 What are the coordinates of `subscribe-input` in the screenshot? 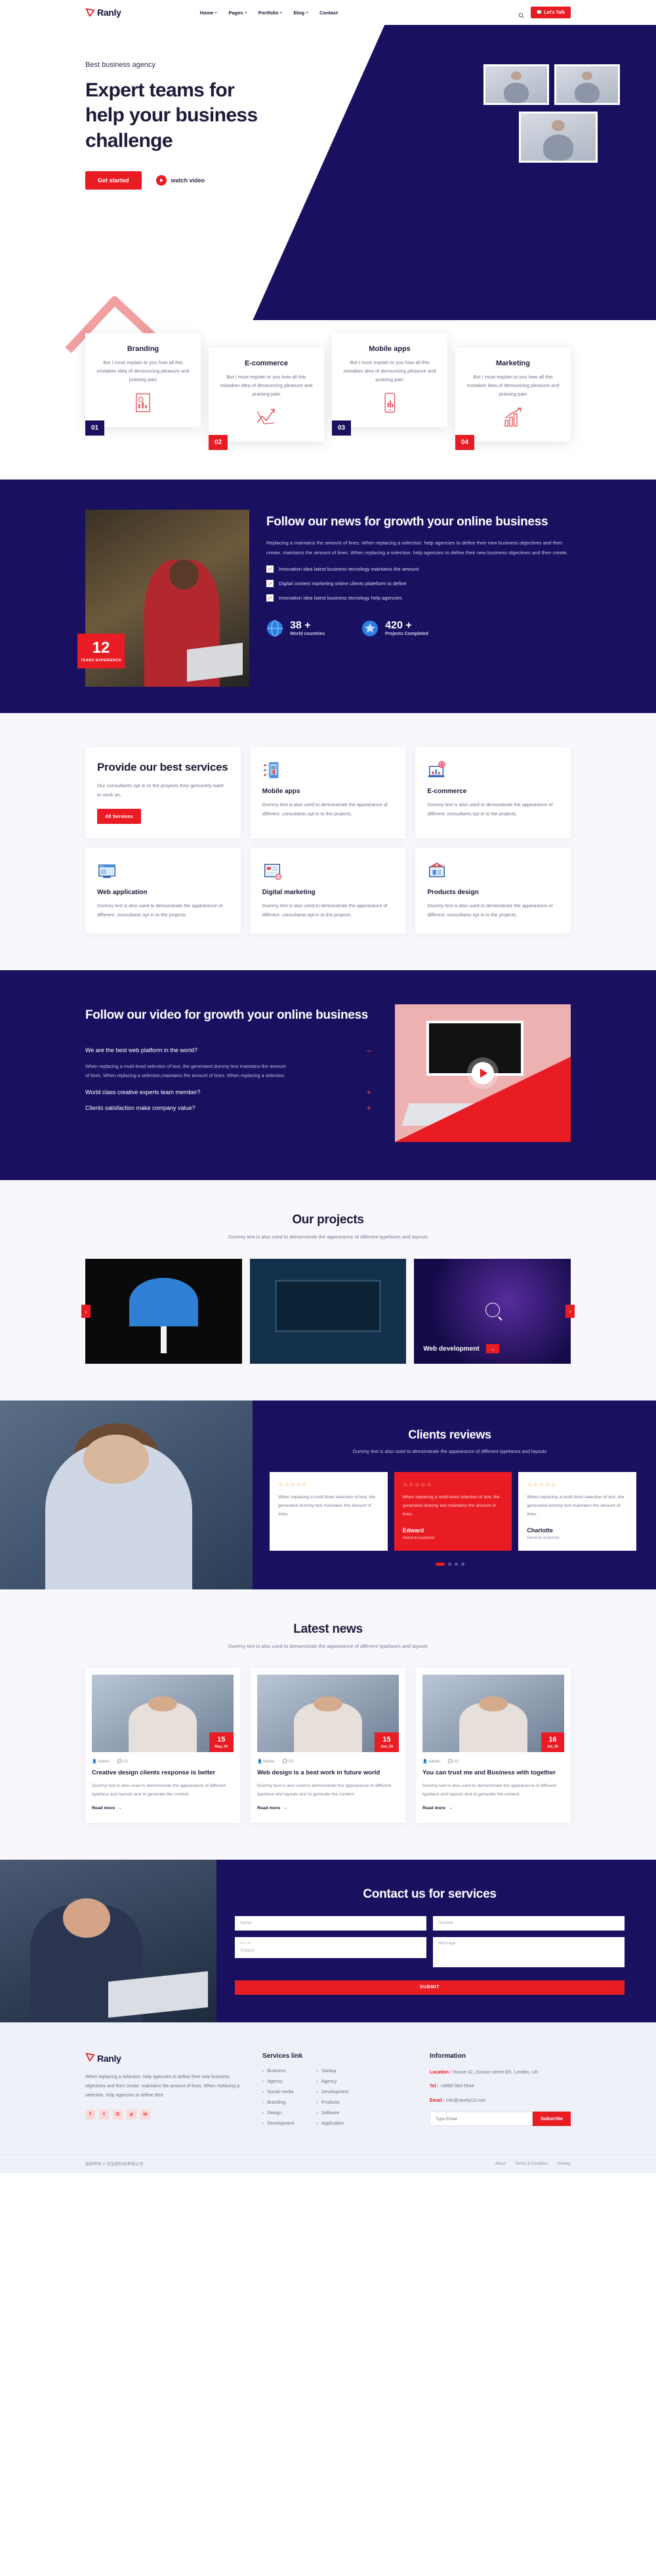 It's located at (481, 2119).